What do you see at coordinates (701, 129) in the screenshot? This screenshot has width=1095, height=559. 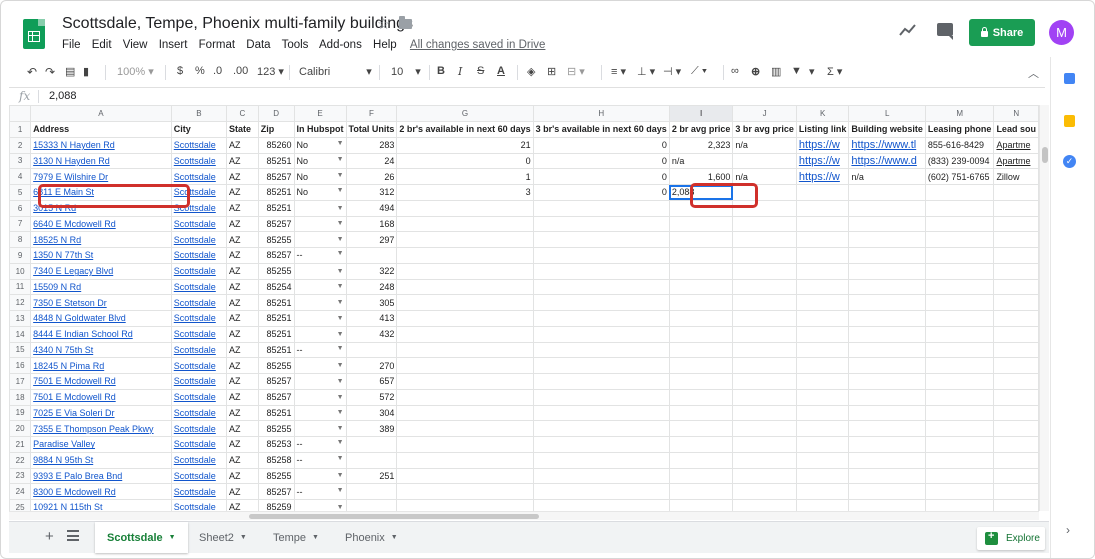 I see `header-cell: 2 br avg price` at bounding box center [701, 129].